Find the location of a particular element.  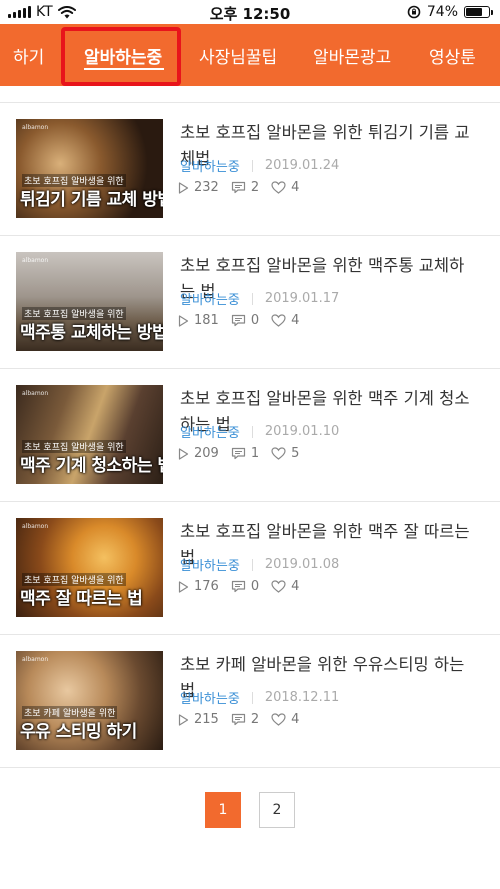

comment-count: 1 is located at coordinates (245, 453).